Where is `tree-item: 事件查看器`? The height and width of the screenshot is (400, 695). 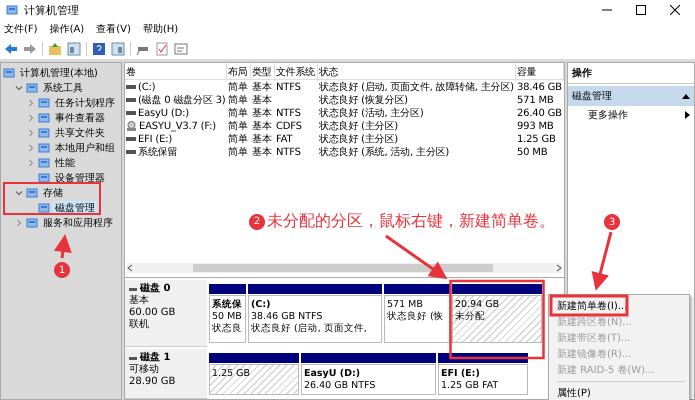
tree-item: 事件查看器 is located at coordinates (80, 117).